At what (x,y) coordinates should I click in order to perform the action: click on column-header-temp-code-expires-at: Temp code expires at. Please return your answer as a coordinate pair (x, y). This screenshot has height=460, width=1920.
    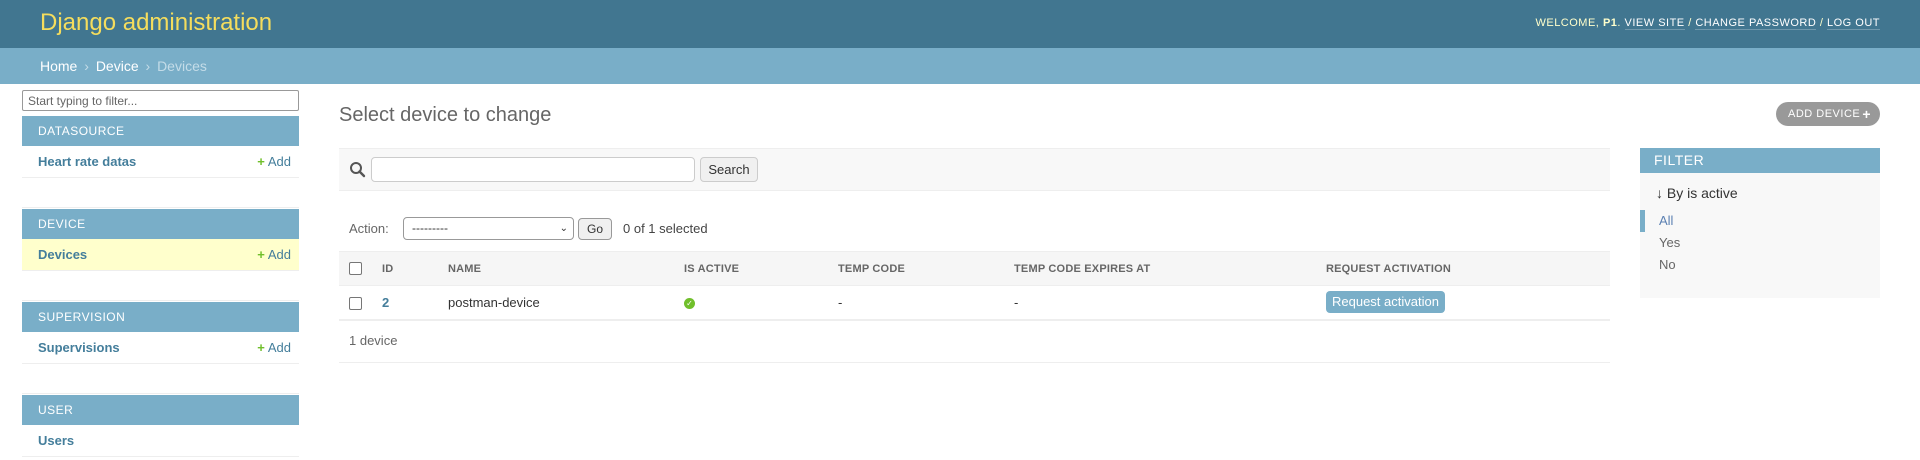
    Looking at the image, I should click on (1161, 268).